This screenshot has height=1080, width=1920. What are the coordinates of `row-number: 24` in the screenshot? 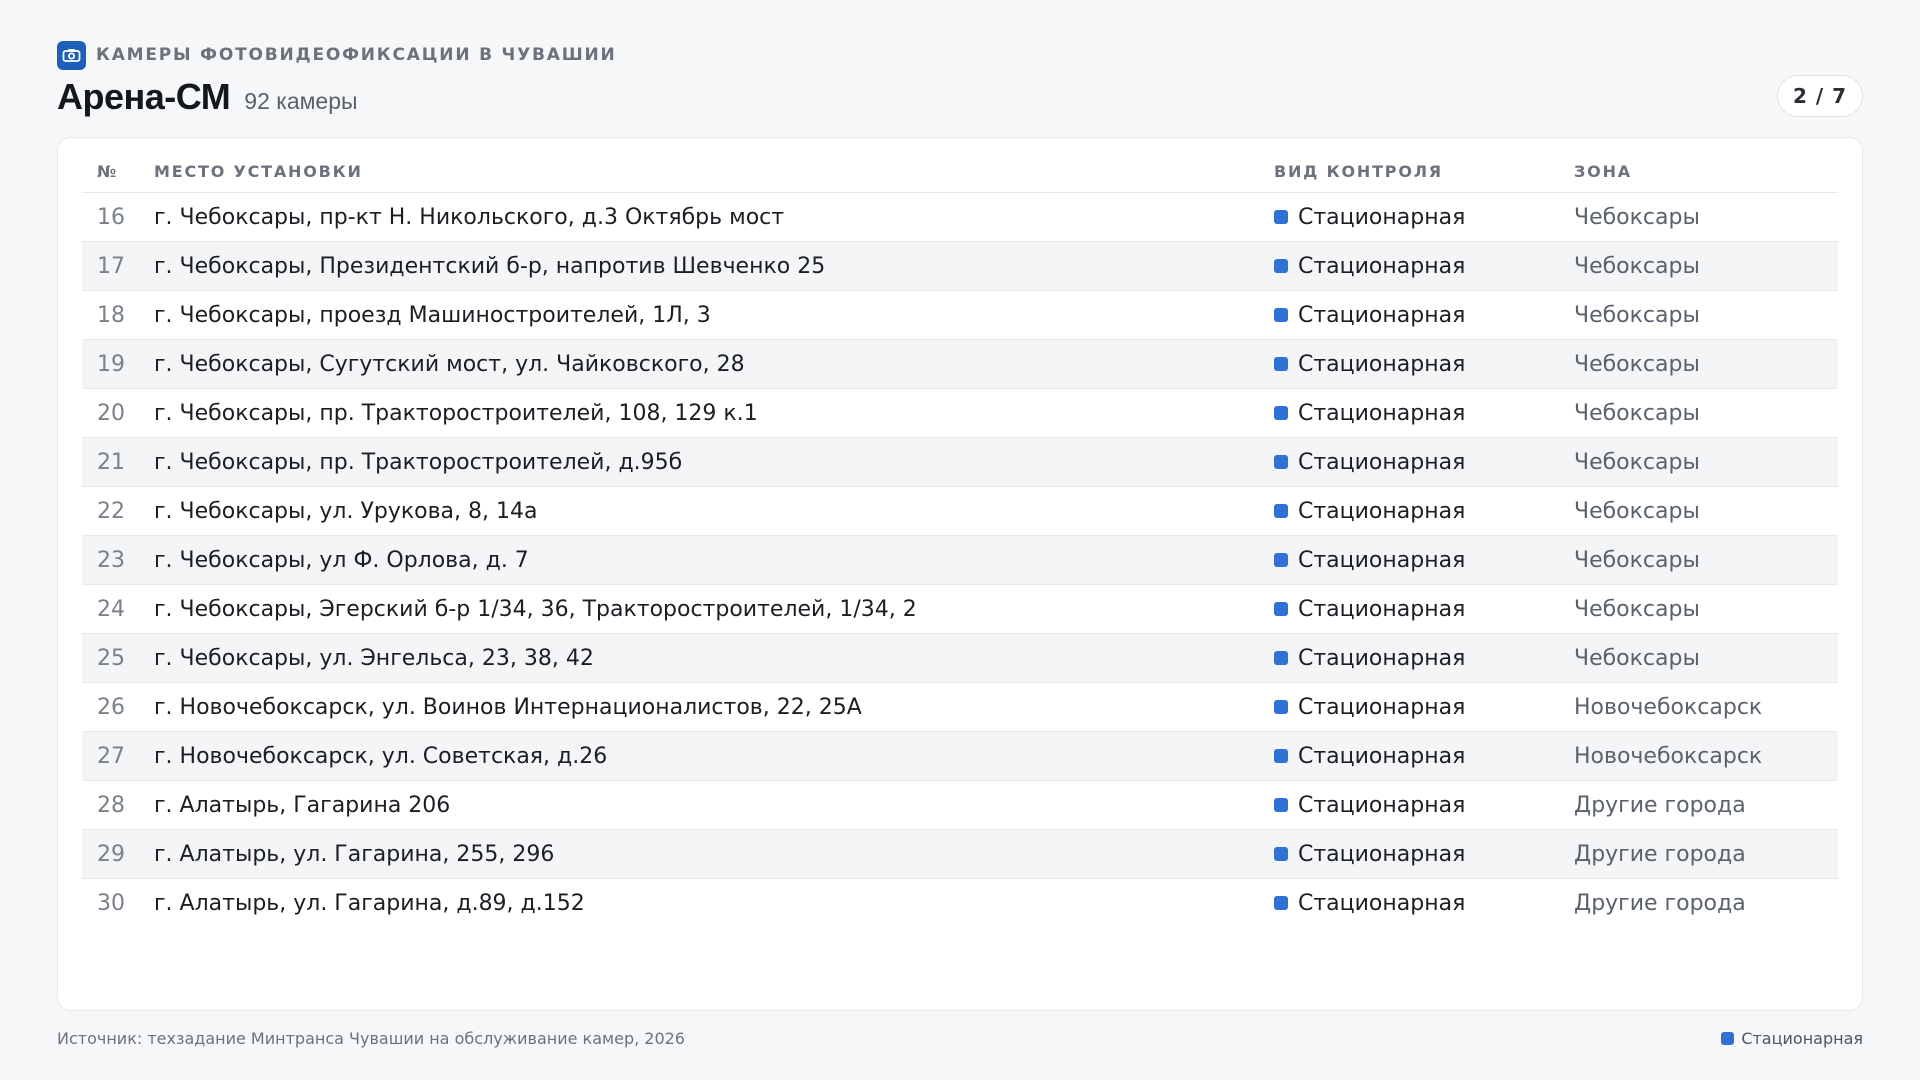 It's located at (110, 609).